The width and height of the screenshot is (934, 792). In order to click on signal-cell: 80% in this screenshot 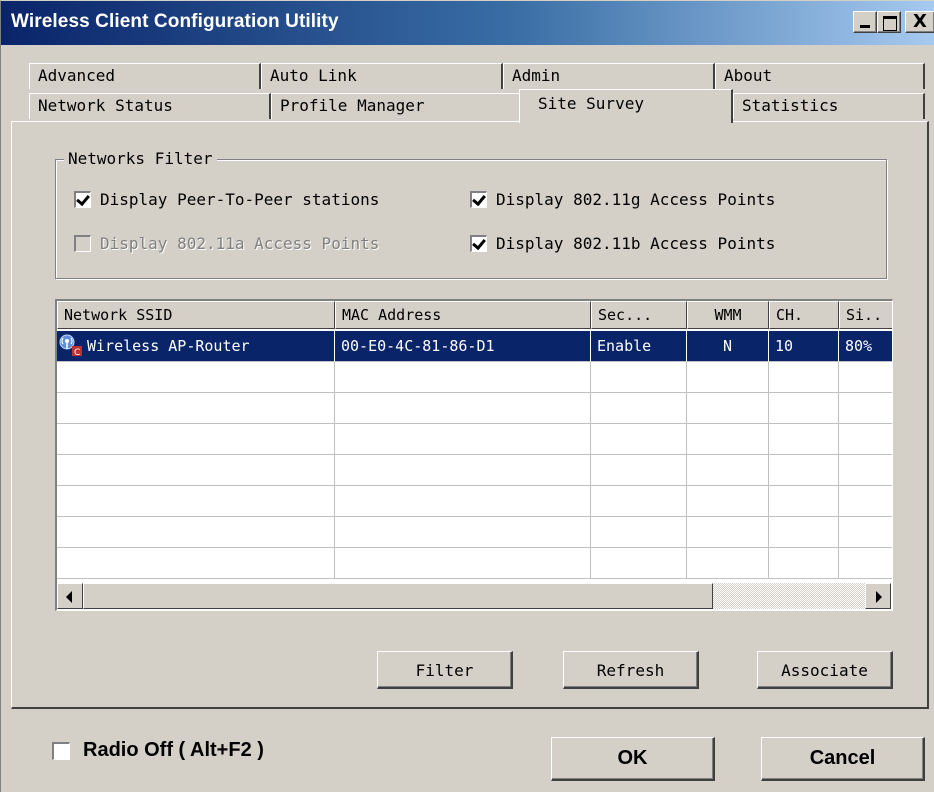, I will do `click(865, 346)`.